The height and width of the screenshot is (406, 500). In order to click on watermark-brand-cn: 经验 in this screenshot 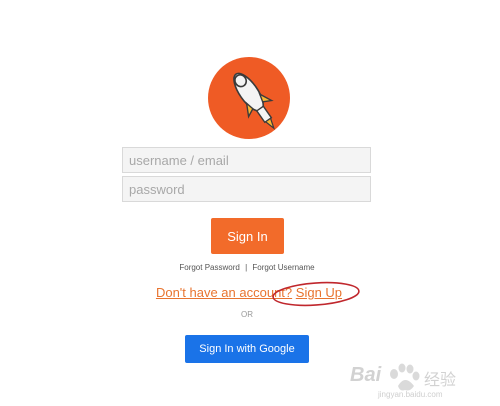, I will do `click(440, 379)`.